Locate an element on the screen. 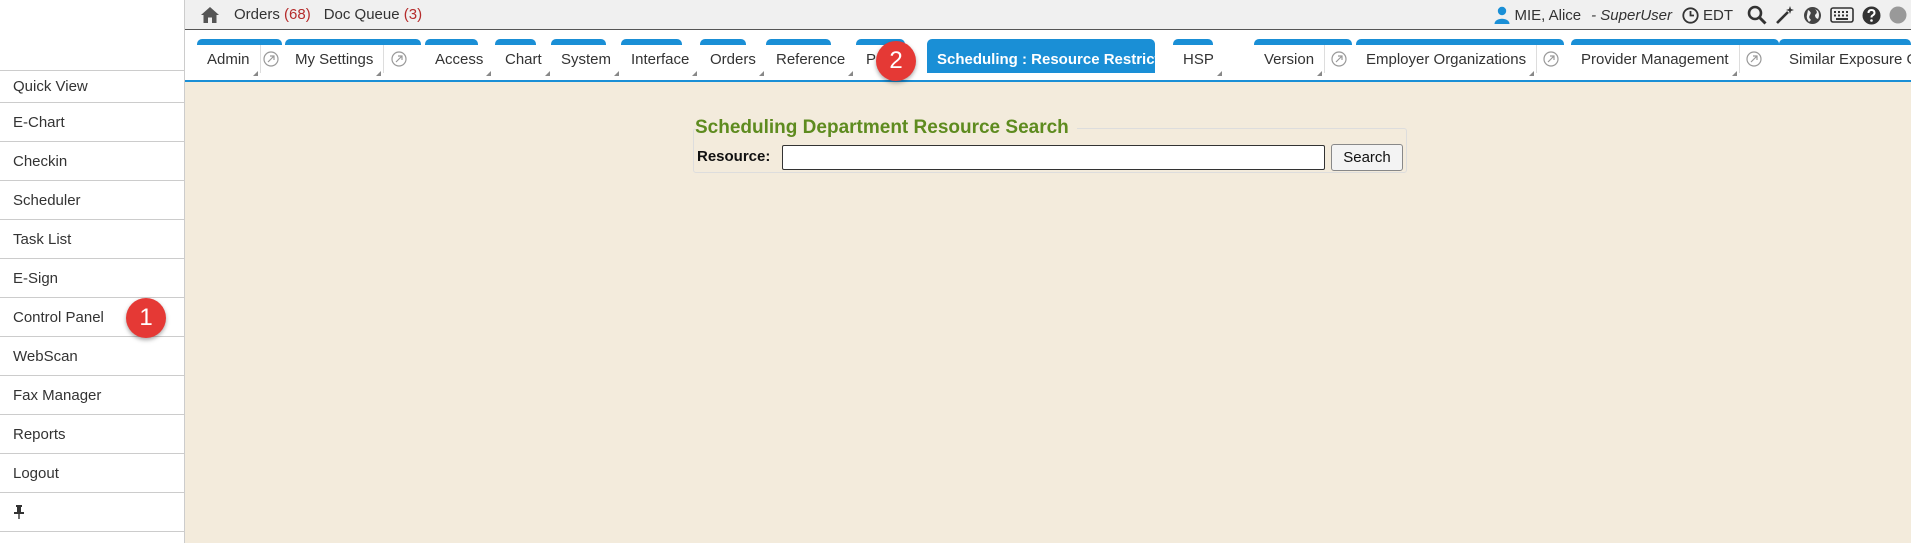 This screenshot has height=543, width=1911. tab-similar-exposure: Similar Exposure Gr is located at coordinates (1845, 56).